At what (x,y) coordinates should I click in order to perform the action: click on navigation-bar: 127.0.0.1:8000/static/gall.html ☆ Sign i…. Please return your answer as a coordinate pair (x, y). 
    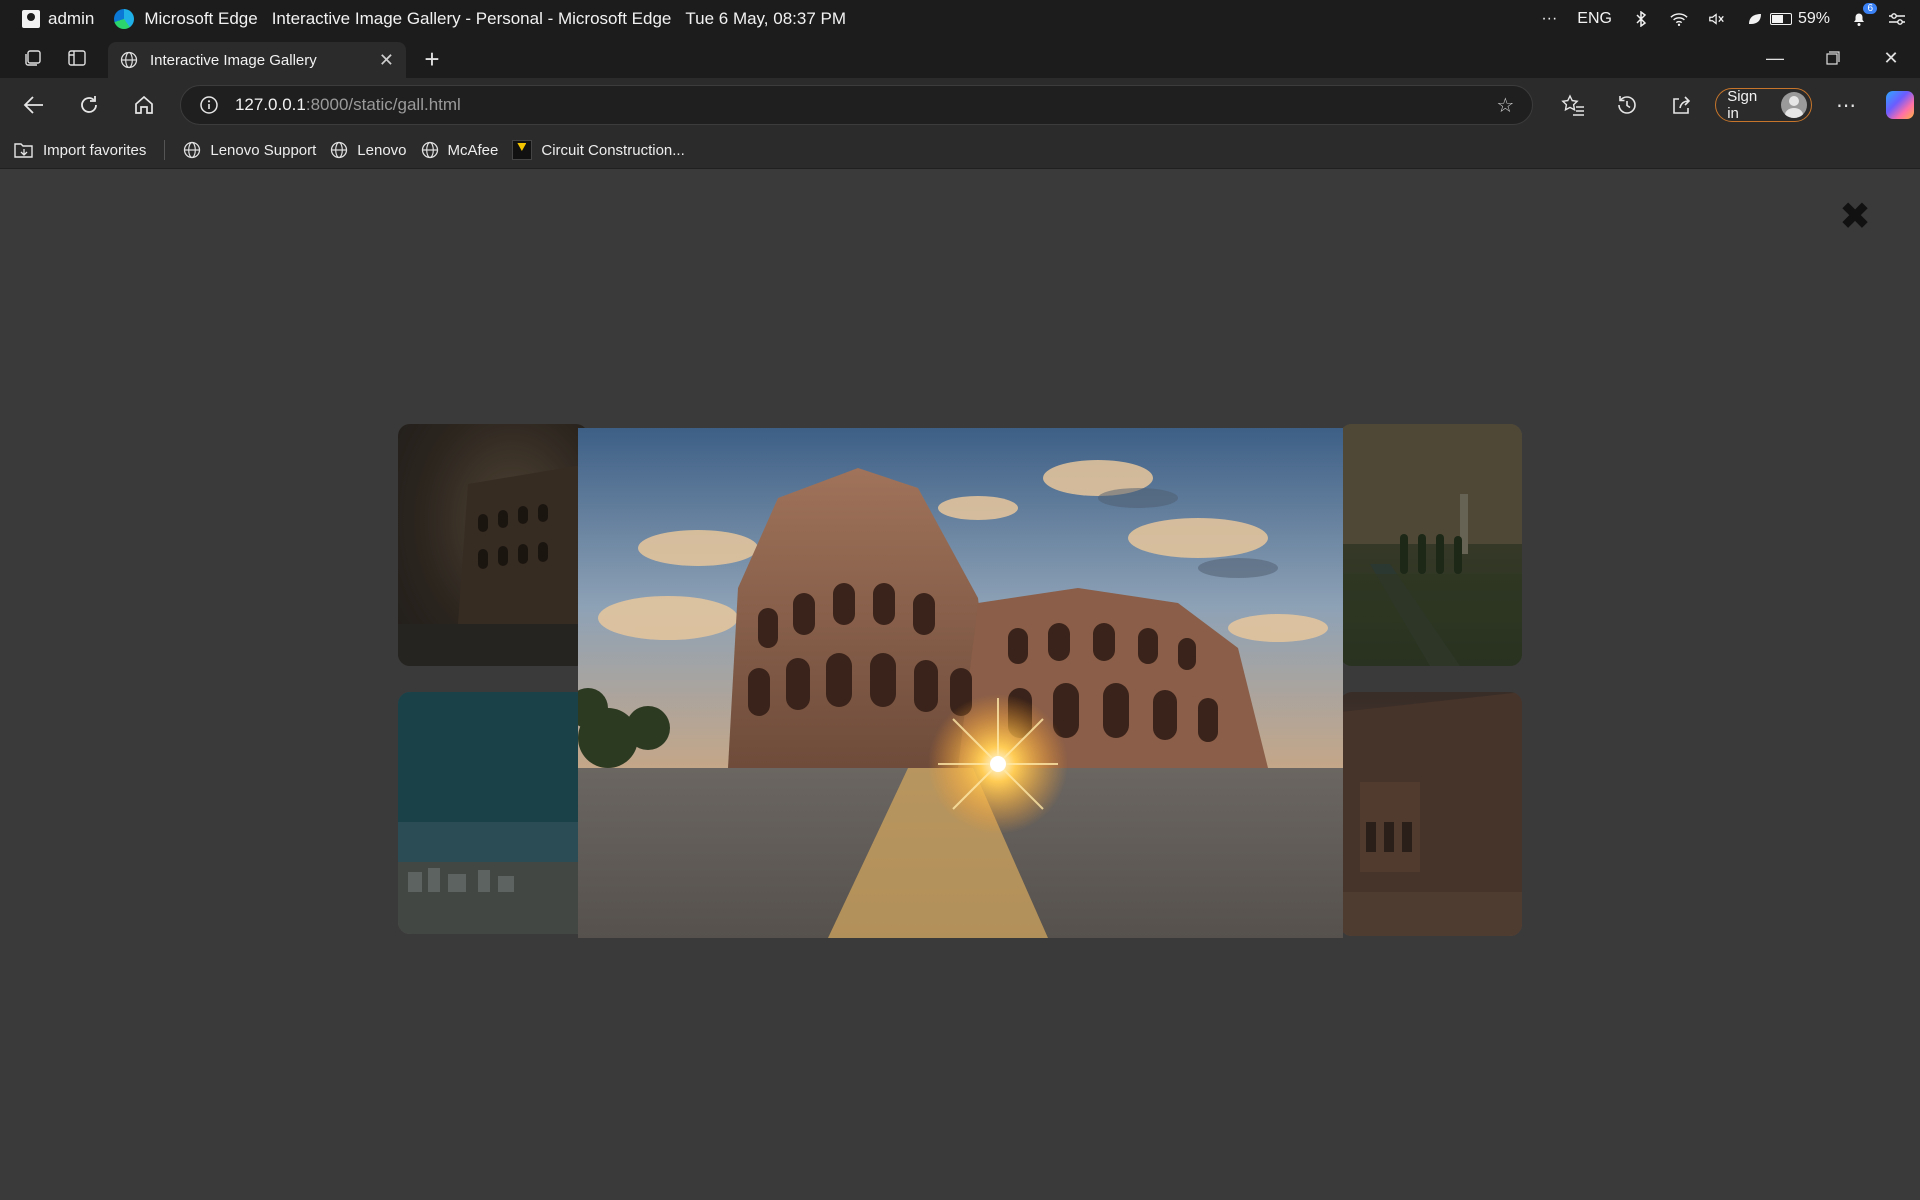
    Looking at the image, I should click on (960, 105).